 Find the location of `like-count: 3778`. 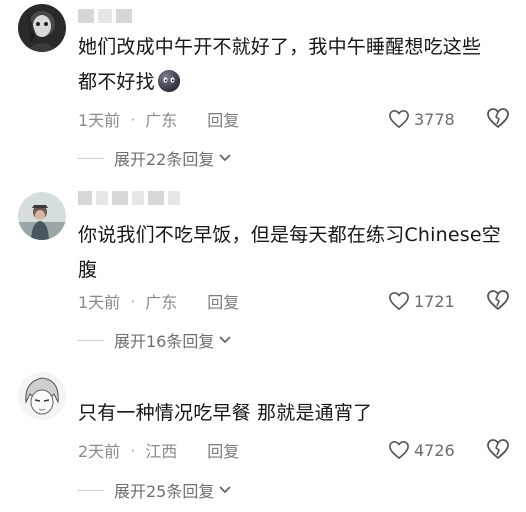

like-count: 3778 is located at coordinates (434, 119).